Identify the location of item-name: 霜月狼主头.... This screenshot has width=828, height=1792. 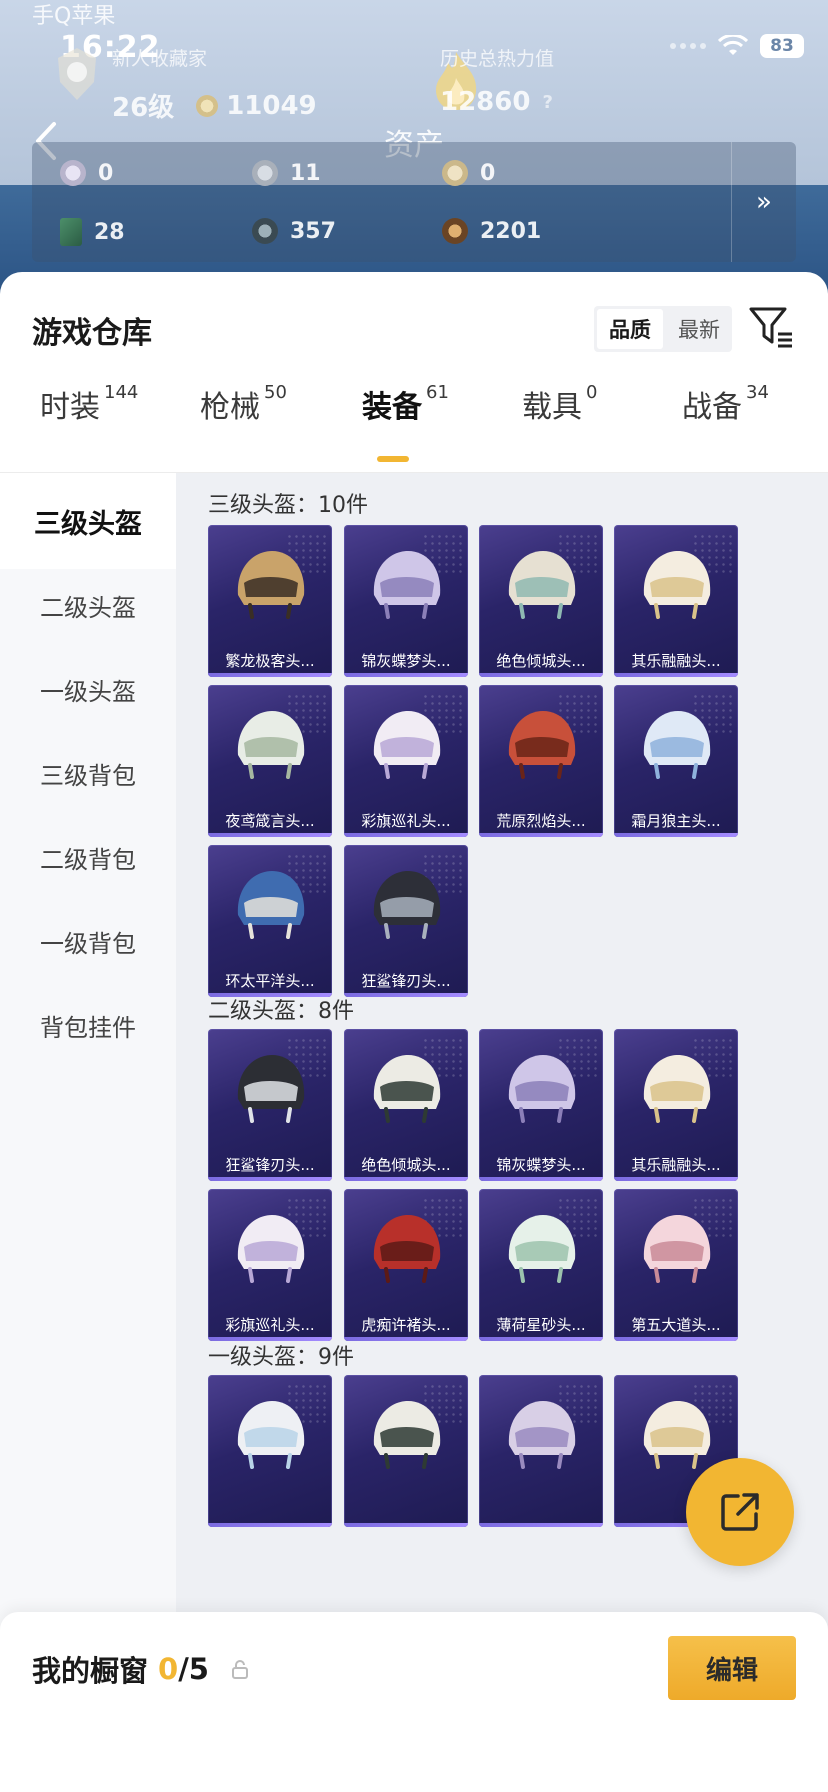
(676, 821).